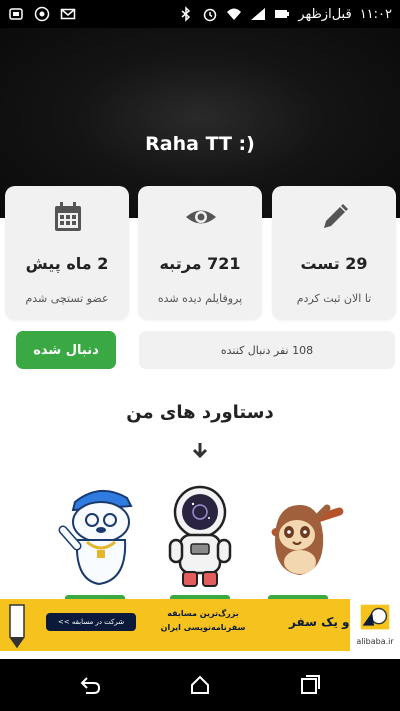 This screenshot has width=400, height=711. Describe the element at coordinates (325, 14) in the screenshot. I see `status-period: قبل‌ازظهر` at that location.